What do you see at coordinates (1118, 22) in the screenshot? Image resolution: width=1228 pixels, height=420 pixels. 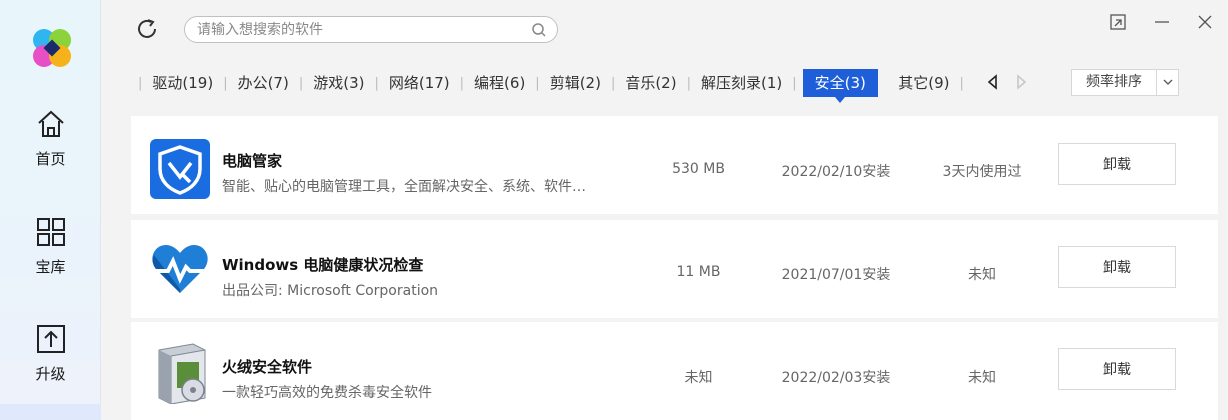 I see `compact-mode-icon` at bounding box center [1118, 22].